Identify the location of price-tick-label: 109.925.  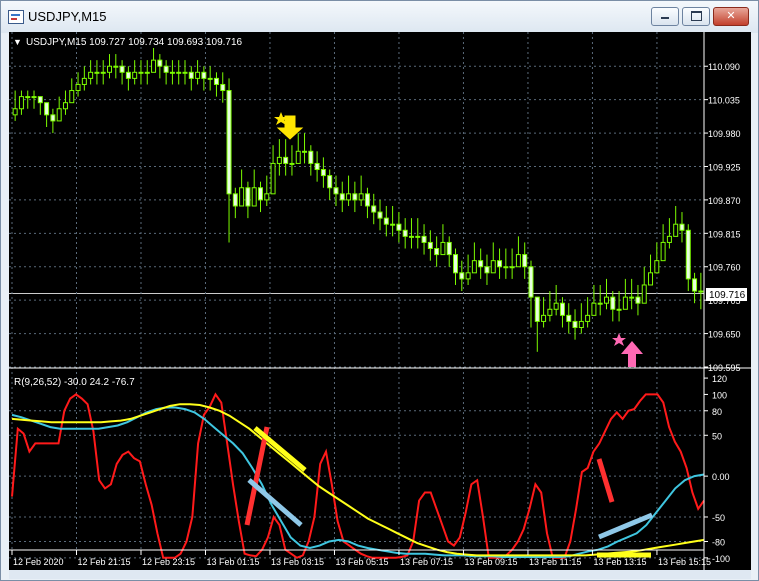
(724, 167).